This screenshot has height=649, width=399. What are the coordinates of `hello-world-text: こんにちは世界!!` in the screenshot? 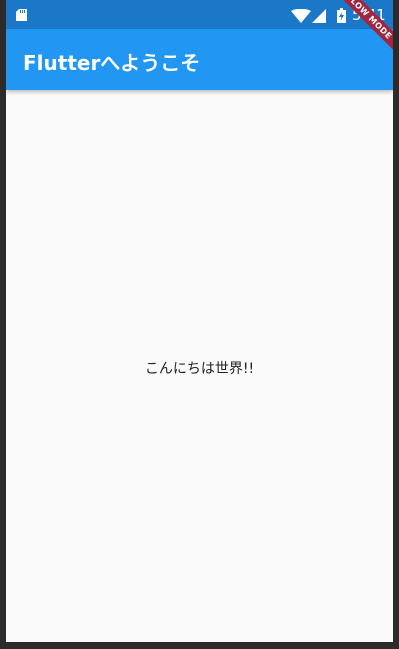 It's located at (199, 369).